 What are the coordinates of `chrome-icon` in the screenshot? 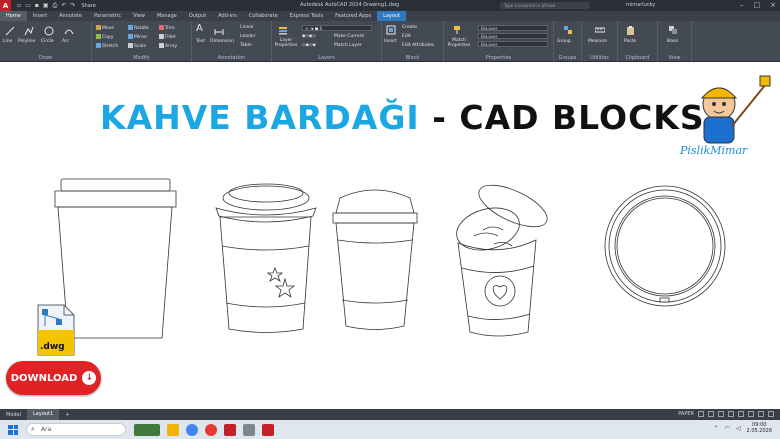 It's located at (192, 429).